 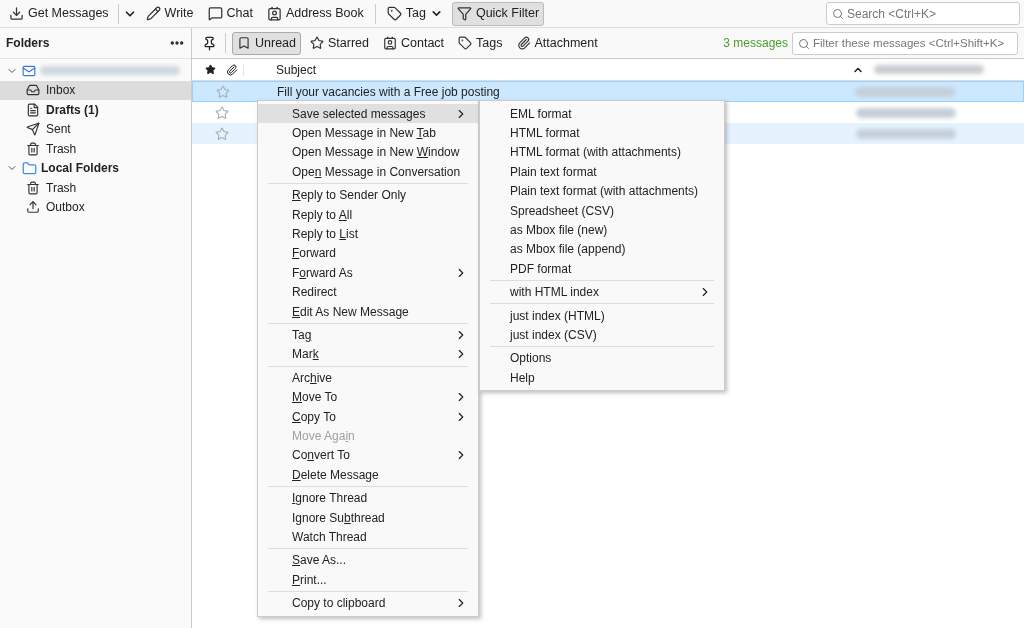 I want to click on toolbar-button: Address Book, so click(x=315, y=13).